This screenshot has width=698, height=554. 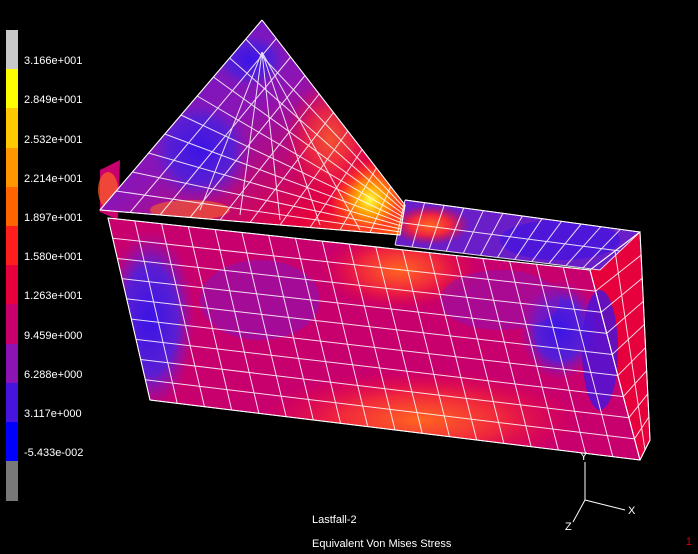 I want to click on legend-label: 9.459e+000, so click(x=53, y=335).